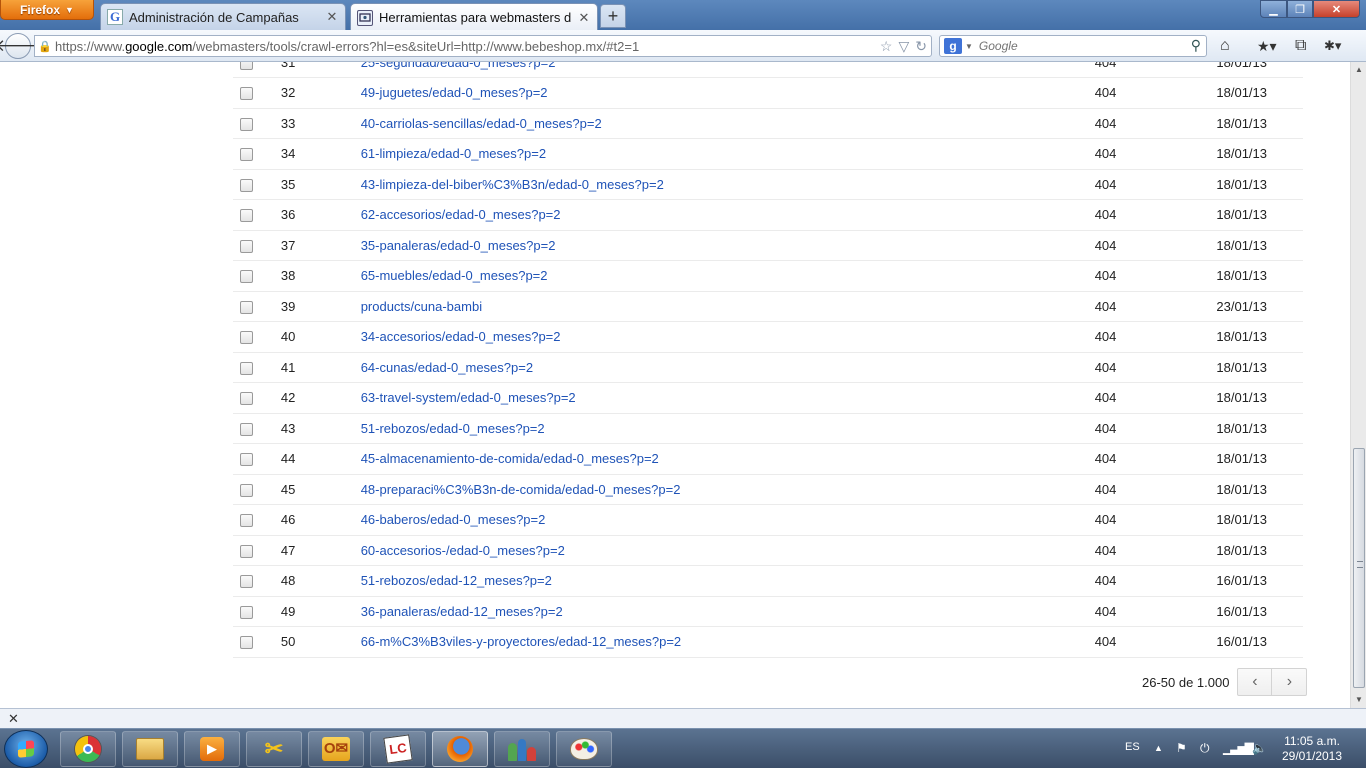  I want to click on back-button: 🡐, so click(20, 46).